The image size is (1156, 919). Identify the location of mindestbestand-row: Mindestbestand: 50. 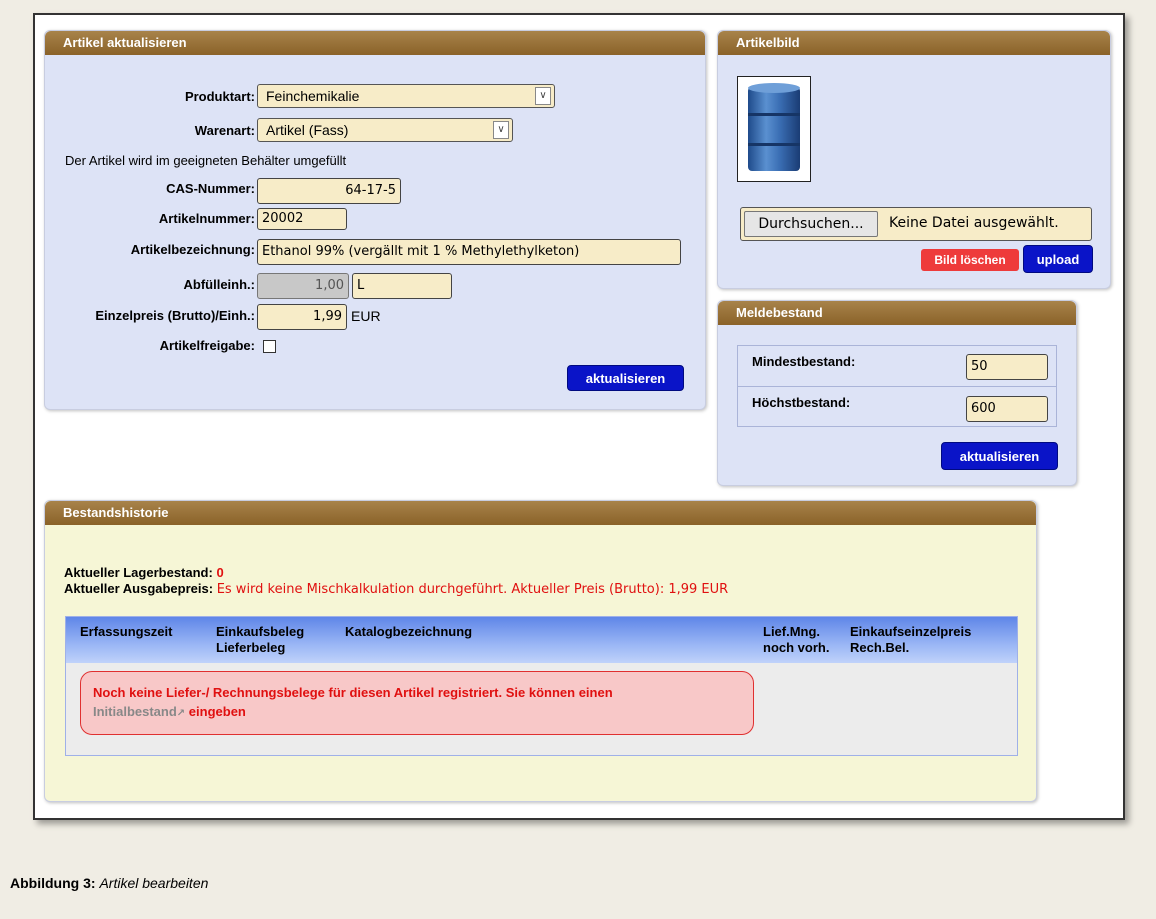
(897, 366).